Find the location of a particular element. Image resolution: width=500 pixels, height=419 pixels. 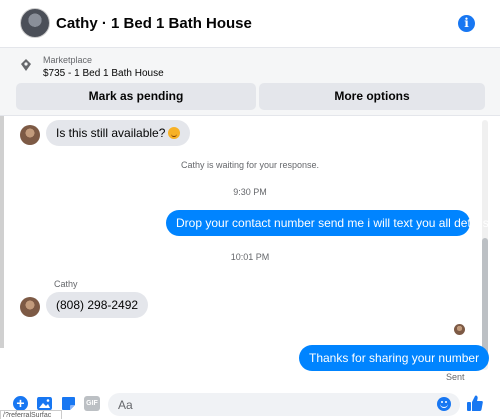

status-url-preview: /?referralSurfac is located at coordinates (31, 414).